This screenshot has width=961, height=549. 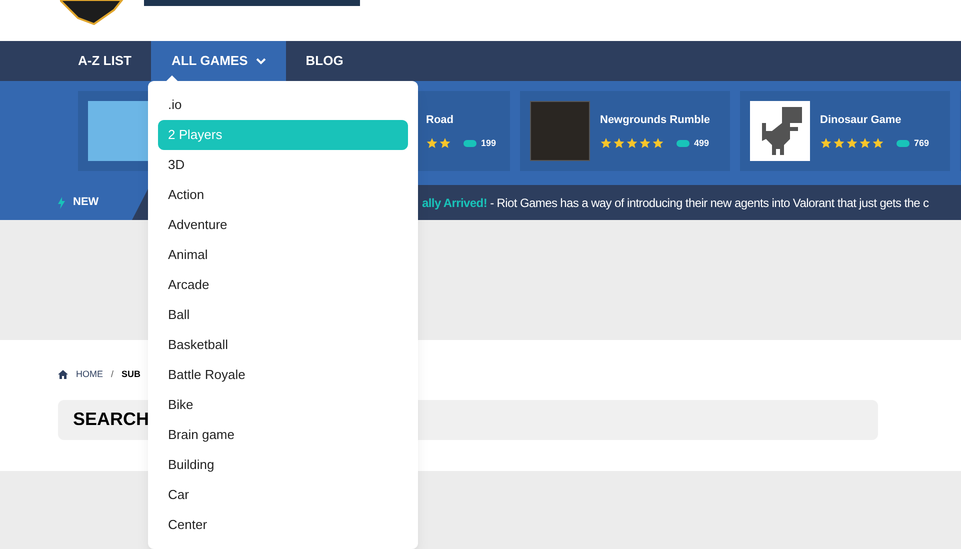 I want to click on nav-tab: BLOG, so click(x=325, y=61).